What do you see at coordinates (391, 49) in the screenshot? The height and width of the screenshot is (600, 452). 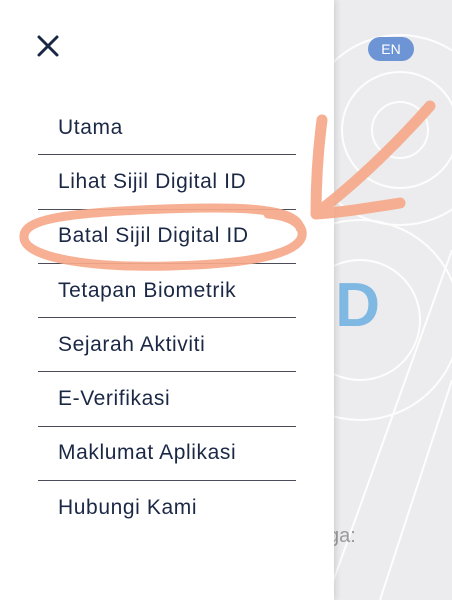 I see `language-toggle-button: EN` at bounding box center [391, 49].